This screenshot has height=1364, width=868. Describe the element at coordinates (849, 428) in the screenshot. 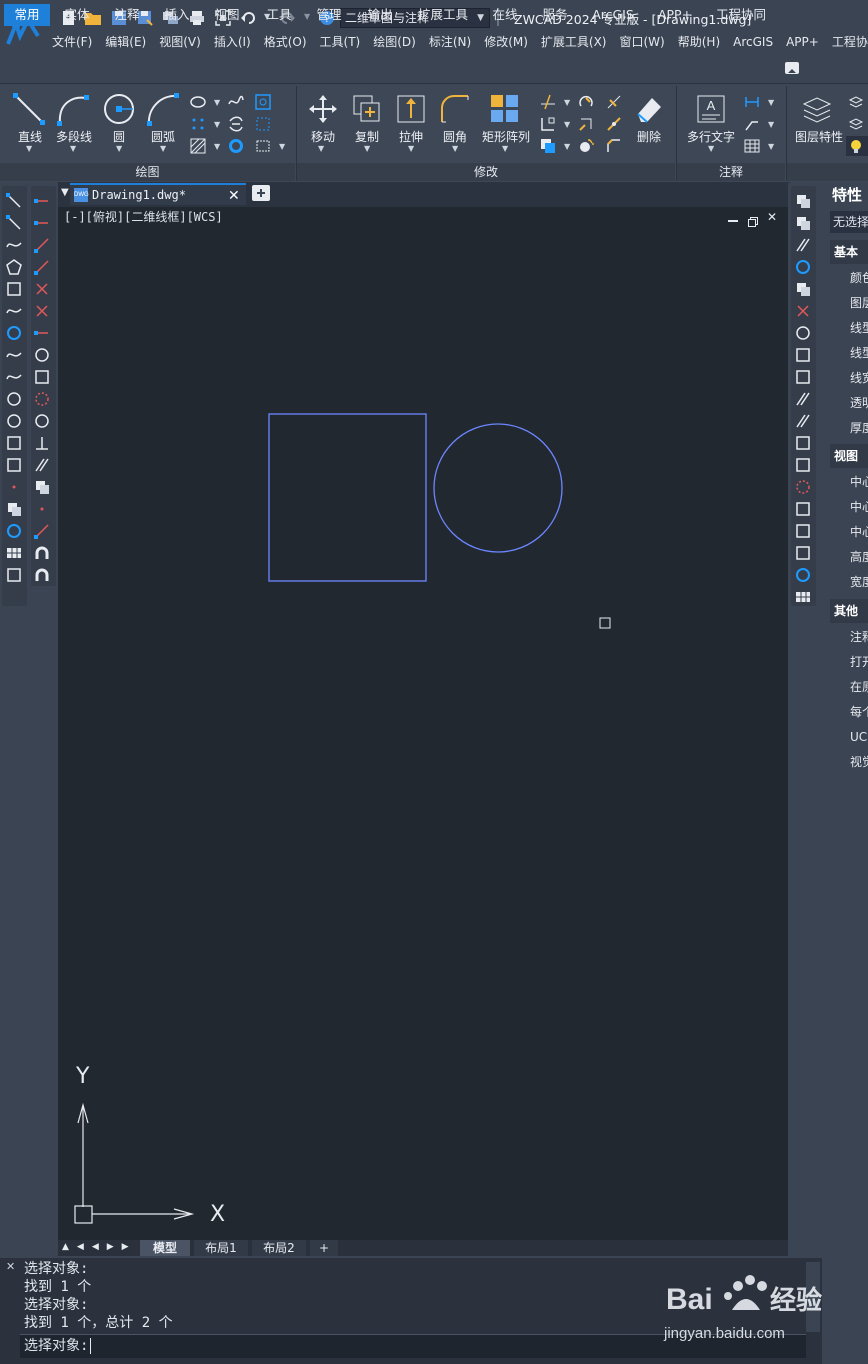

I see `property-row: 厚度` at that location.